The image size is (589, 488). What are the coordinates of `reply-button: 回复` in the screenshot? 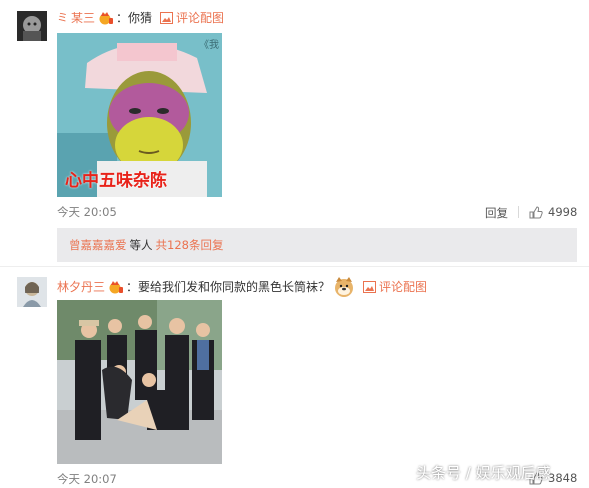 It's located at (496, 213).